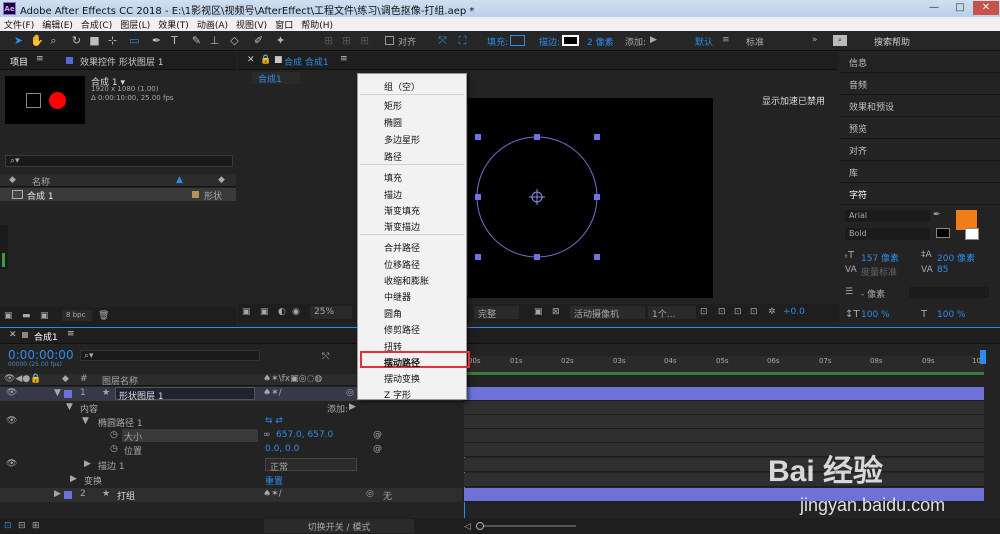 This screenshot has width=1000, height=534. I want to click on panel-effects-presets: 效果和预设, so click(871, 106).